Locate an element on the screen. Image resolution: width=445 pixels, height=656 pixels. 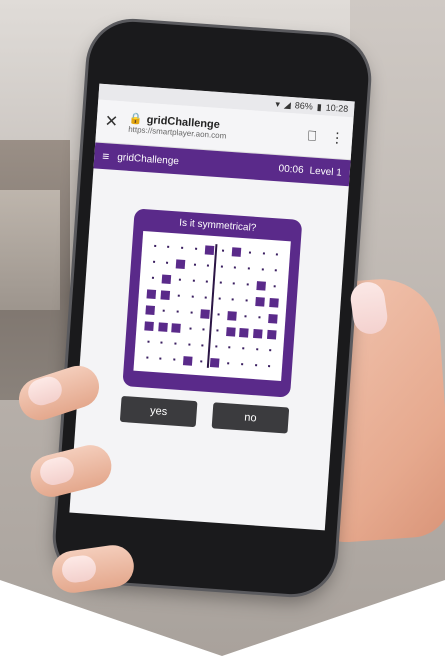
puzzle-grid-box is located at coordinates (212, 306).